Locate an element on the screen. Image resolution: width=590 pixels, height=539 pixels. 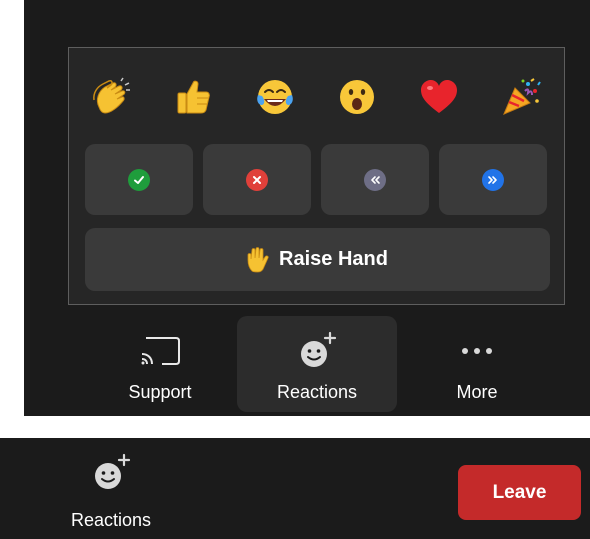
leave-button: Leave is located at coordinates (519, 492).